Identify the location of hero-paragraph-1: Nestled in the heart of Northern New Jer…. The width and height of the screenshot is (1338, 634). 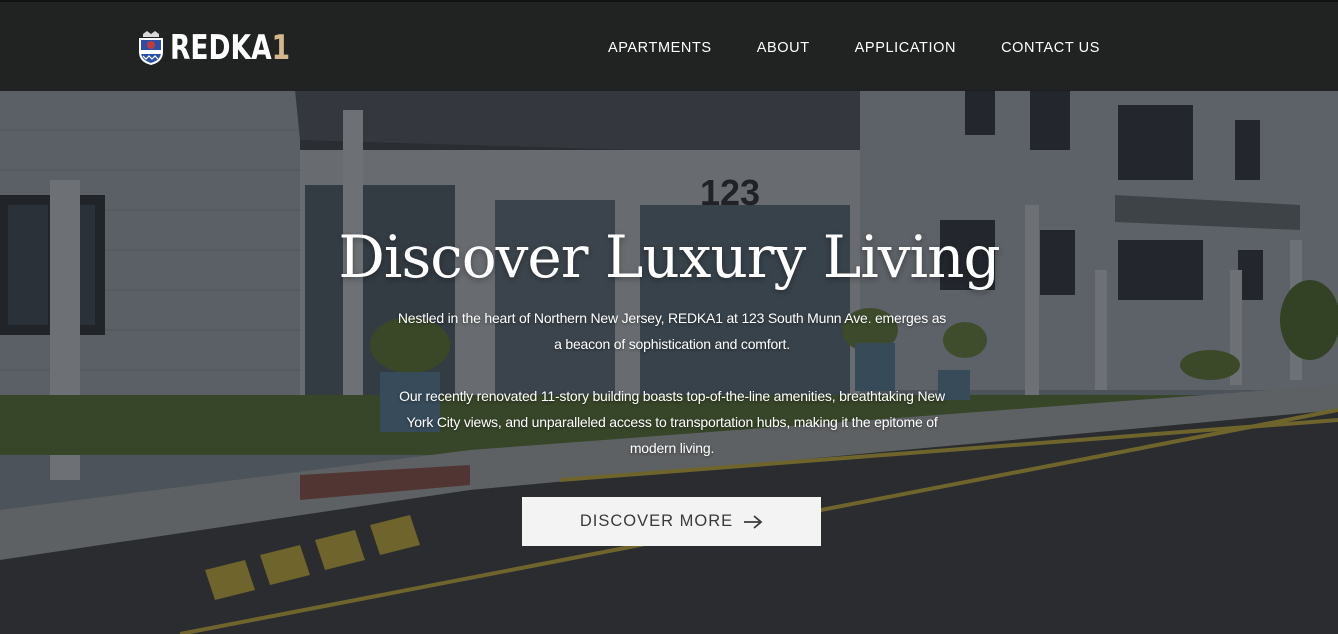
(672, 331).